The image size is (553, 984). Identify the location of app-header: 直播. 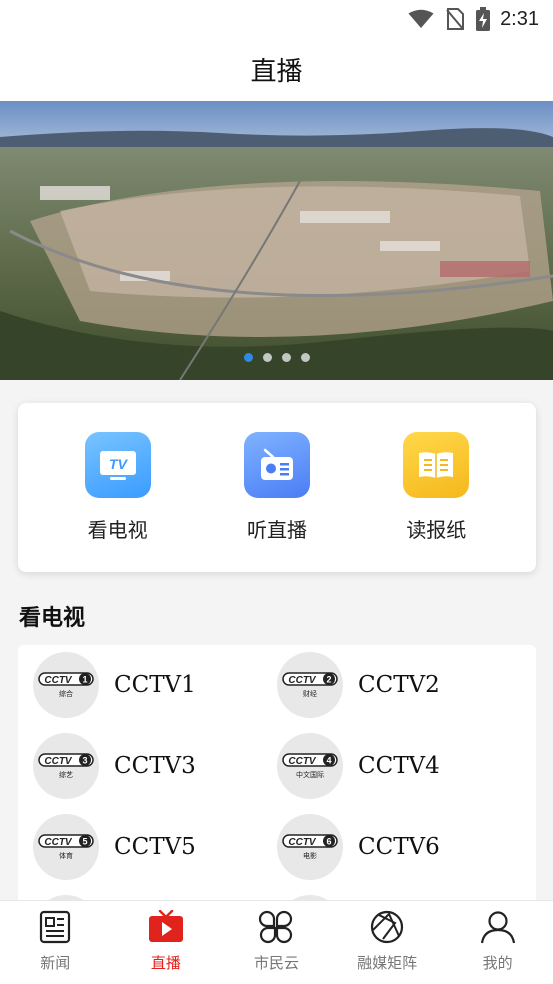
(276, 69).